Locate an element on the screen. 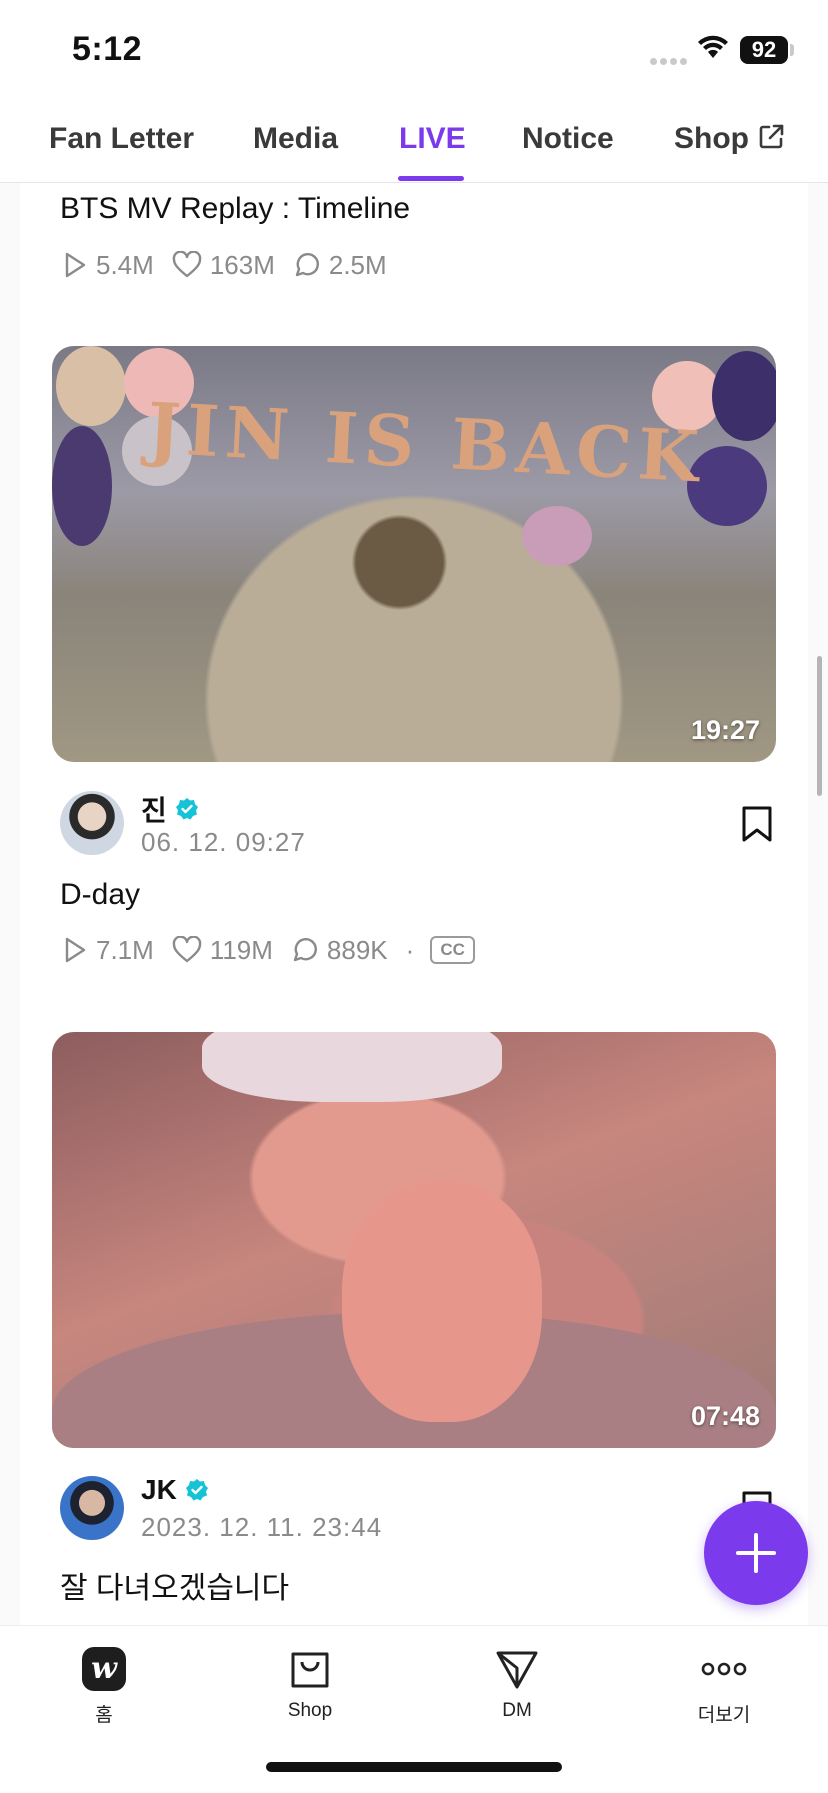 The image size is (828, 1793). battery-tip is located at coordinates (792, 50).